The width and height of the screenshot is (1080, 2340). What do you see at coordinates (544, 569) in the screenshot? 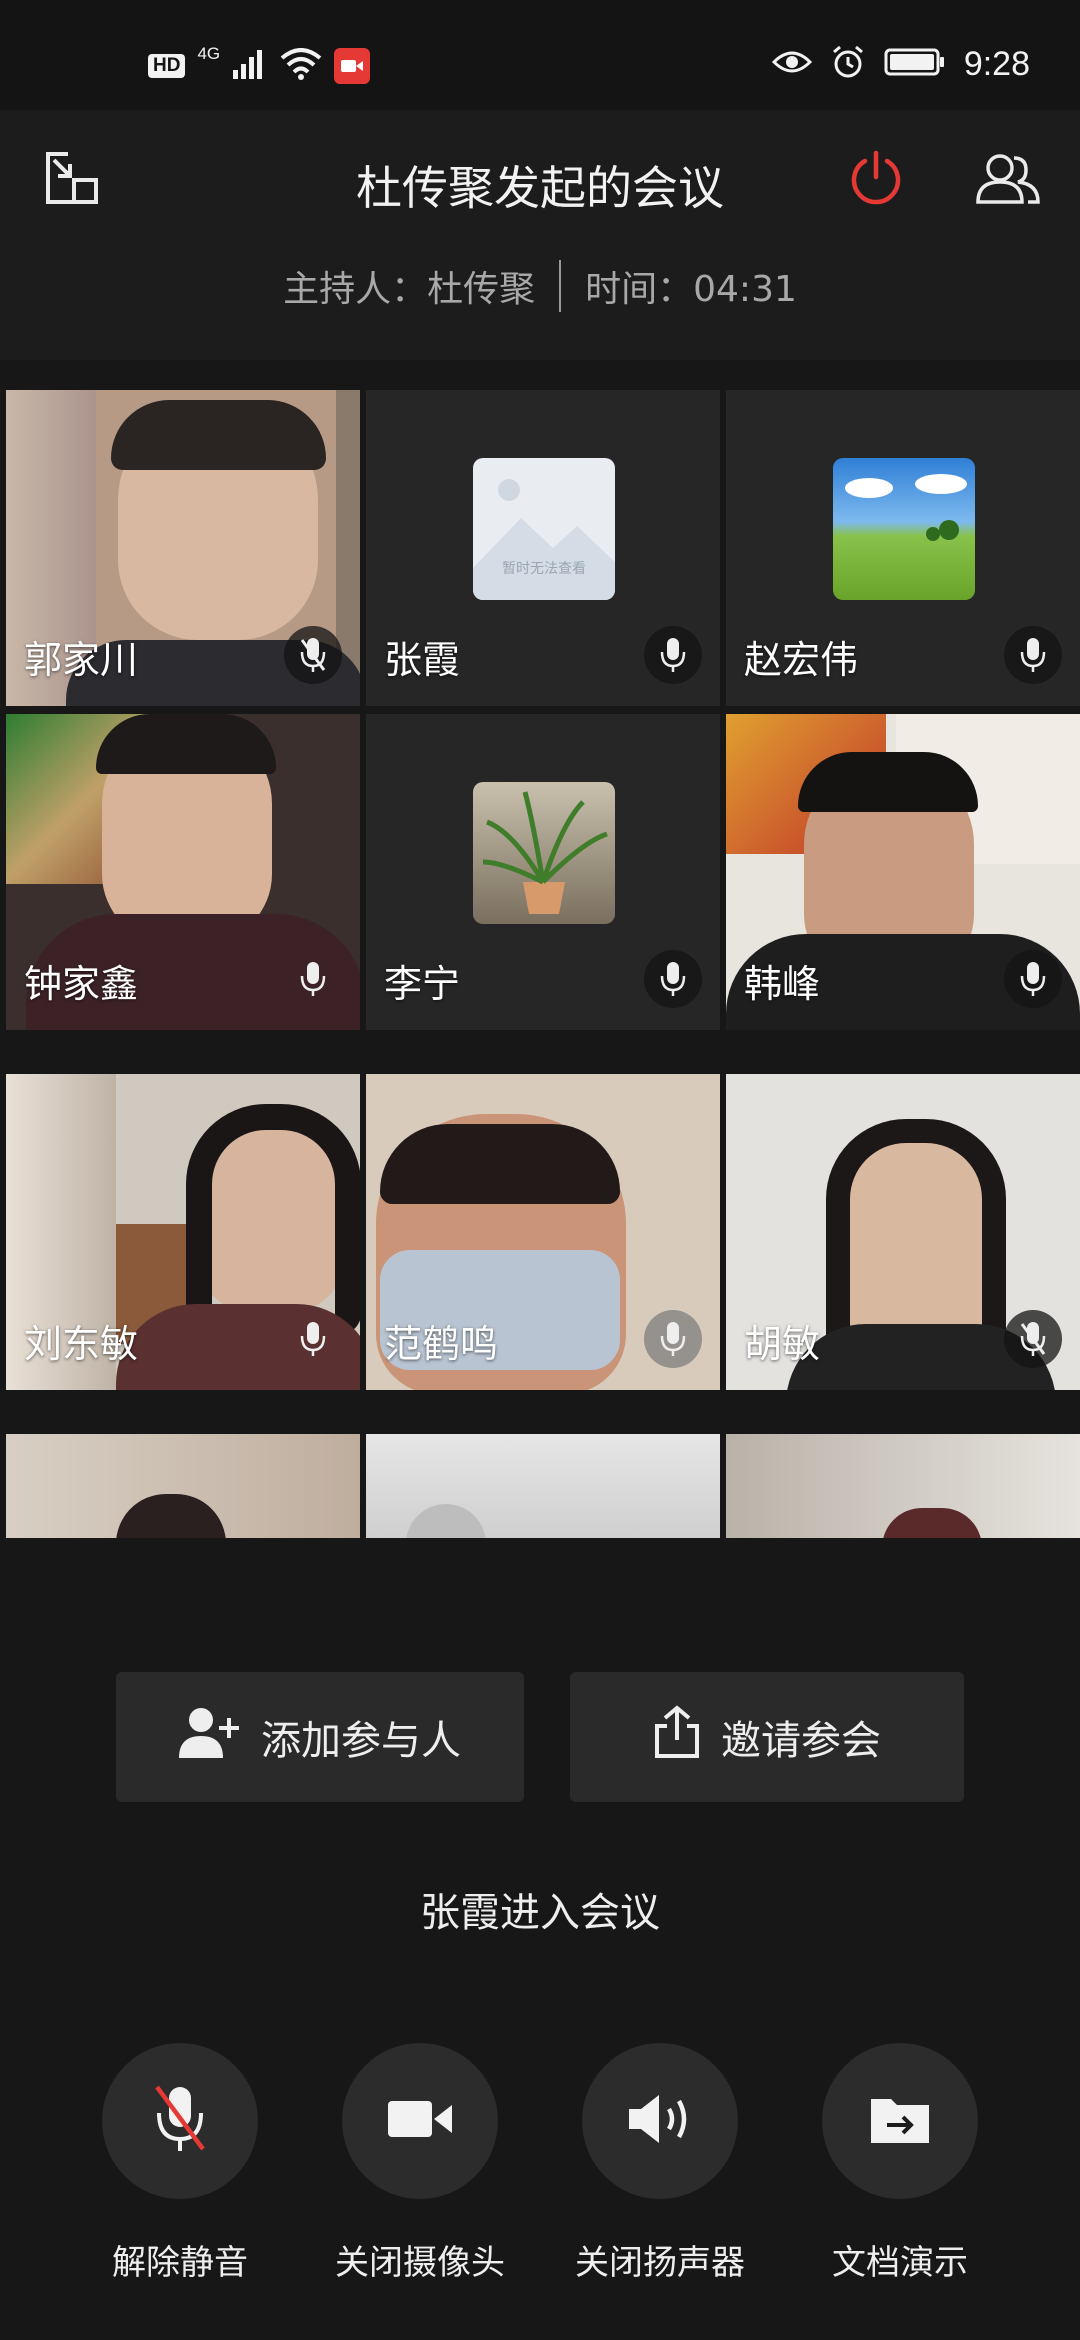
I see `unavailable-text: 暂时无法查看` at bounding box center [544, 569].